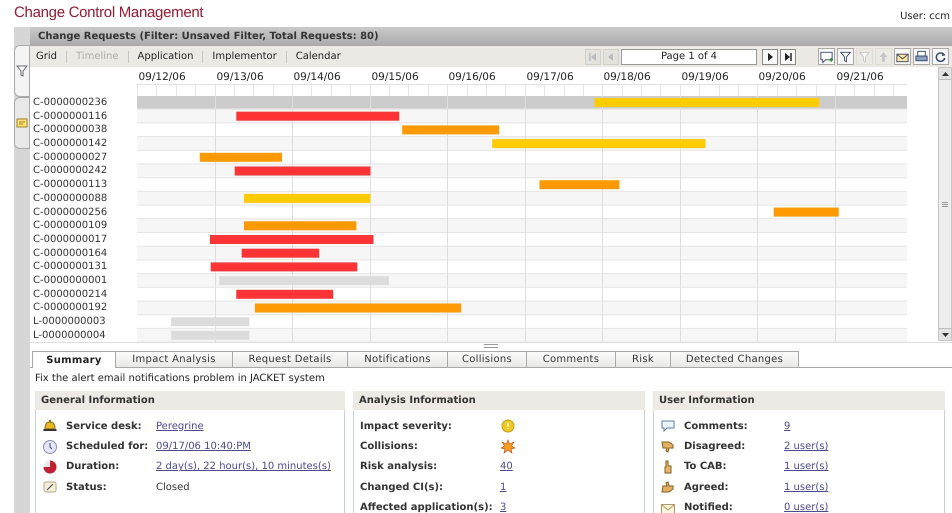 This screenshot has width=952, height=513. What do you see at coordinates (689, 56) in the screenshot?
I see `page-field: Page 1 of 4` at bounding box center [689, 56].